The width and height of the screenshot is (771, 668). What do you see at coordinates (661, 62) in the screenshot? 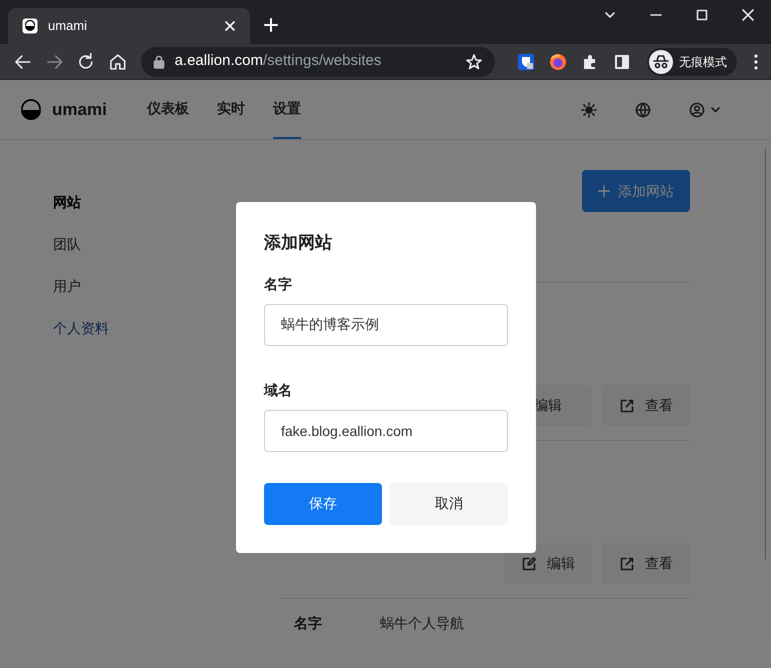
I see `incognito-icon` at bounding box center [661, 62].